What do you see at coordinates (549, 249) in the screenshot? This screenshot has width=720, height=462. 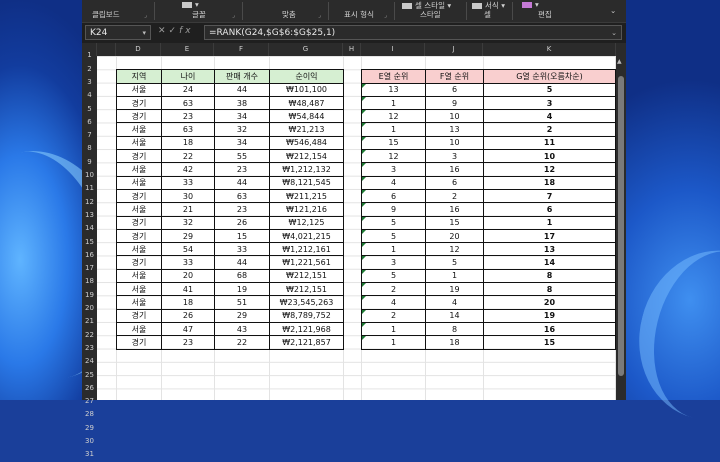 I see `table-cell: 13` at bounding box center [549, 249].